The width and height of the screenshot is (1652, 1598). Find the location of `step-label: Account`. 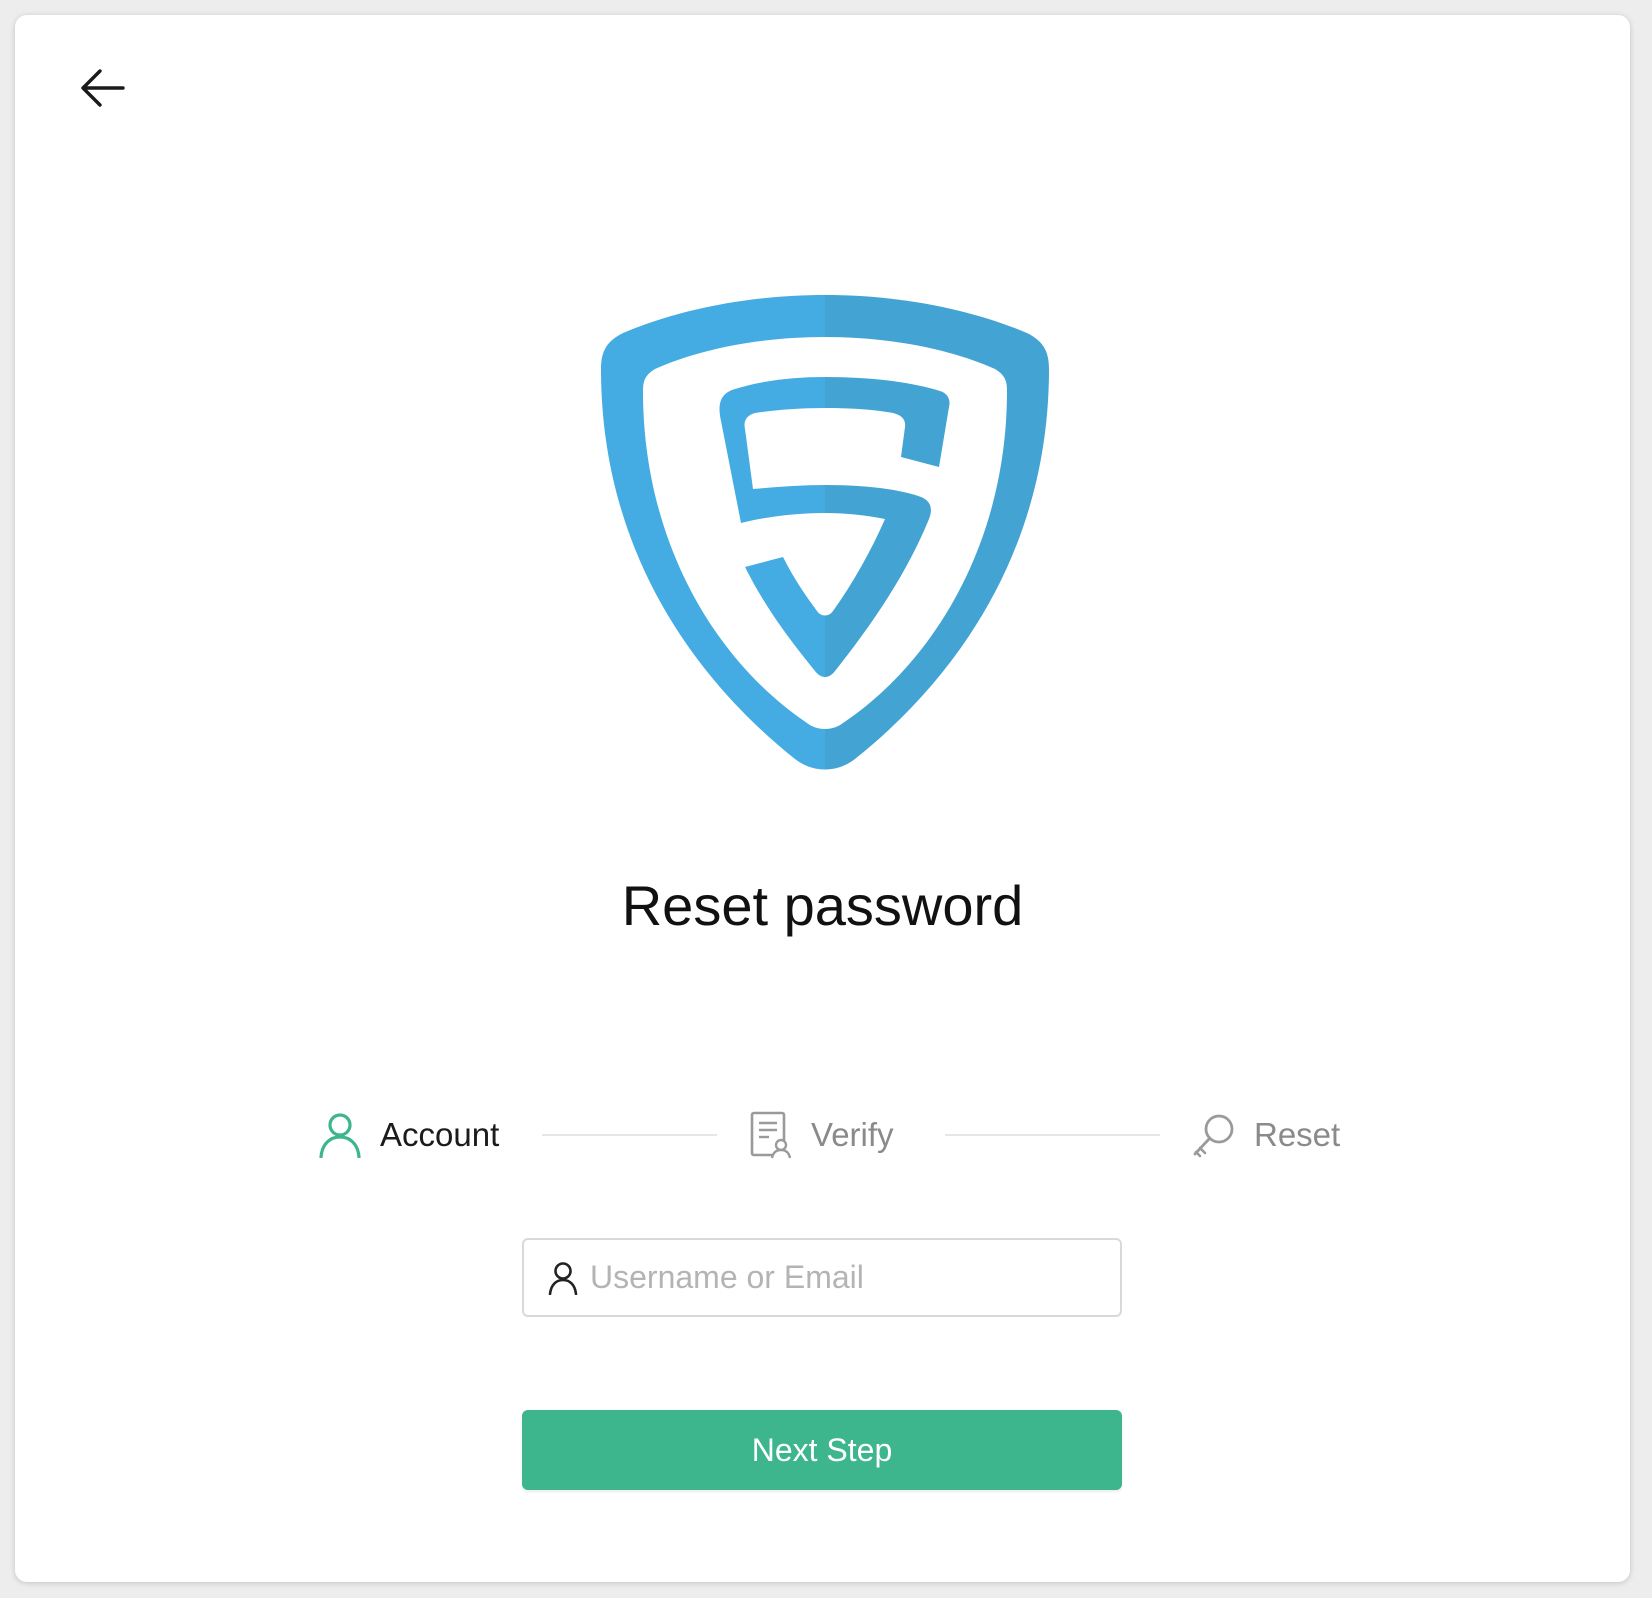

step-label: Account is located at coordinates (440, 1134).